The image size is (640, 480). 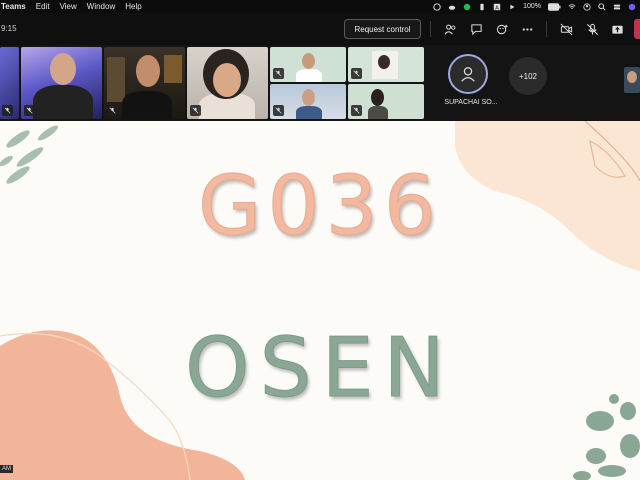 I want to click on person-icon, so click(x=468, y=74).